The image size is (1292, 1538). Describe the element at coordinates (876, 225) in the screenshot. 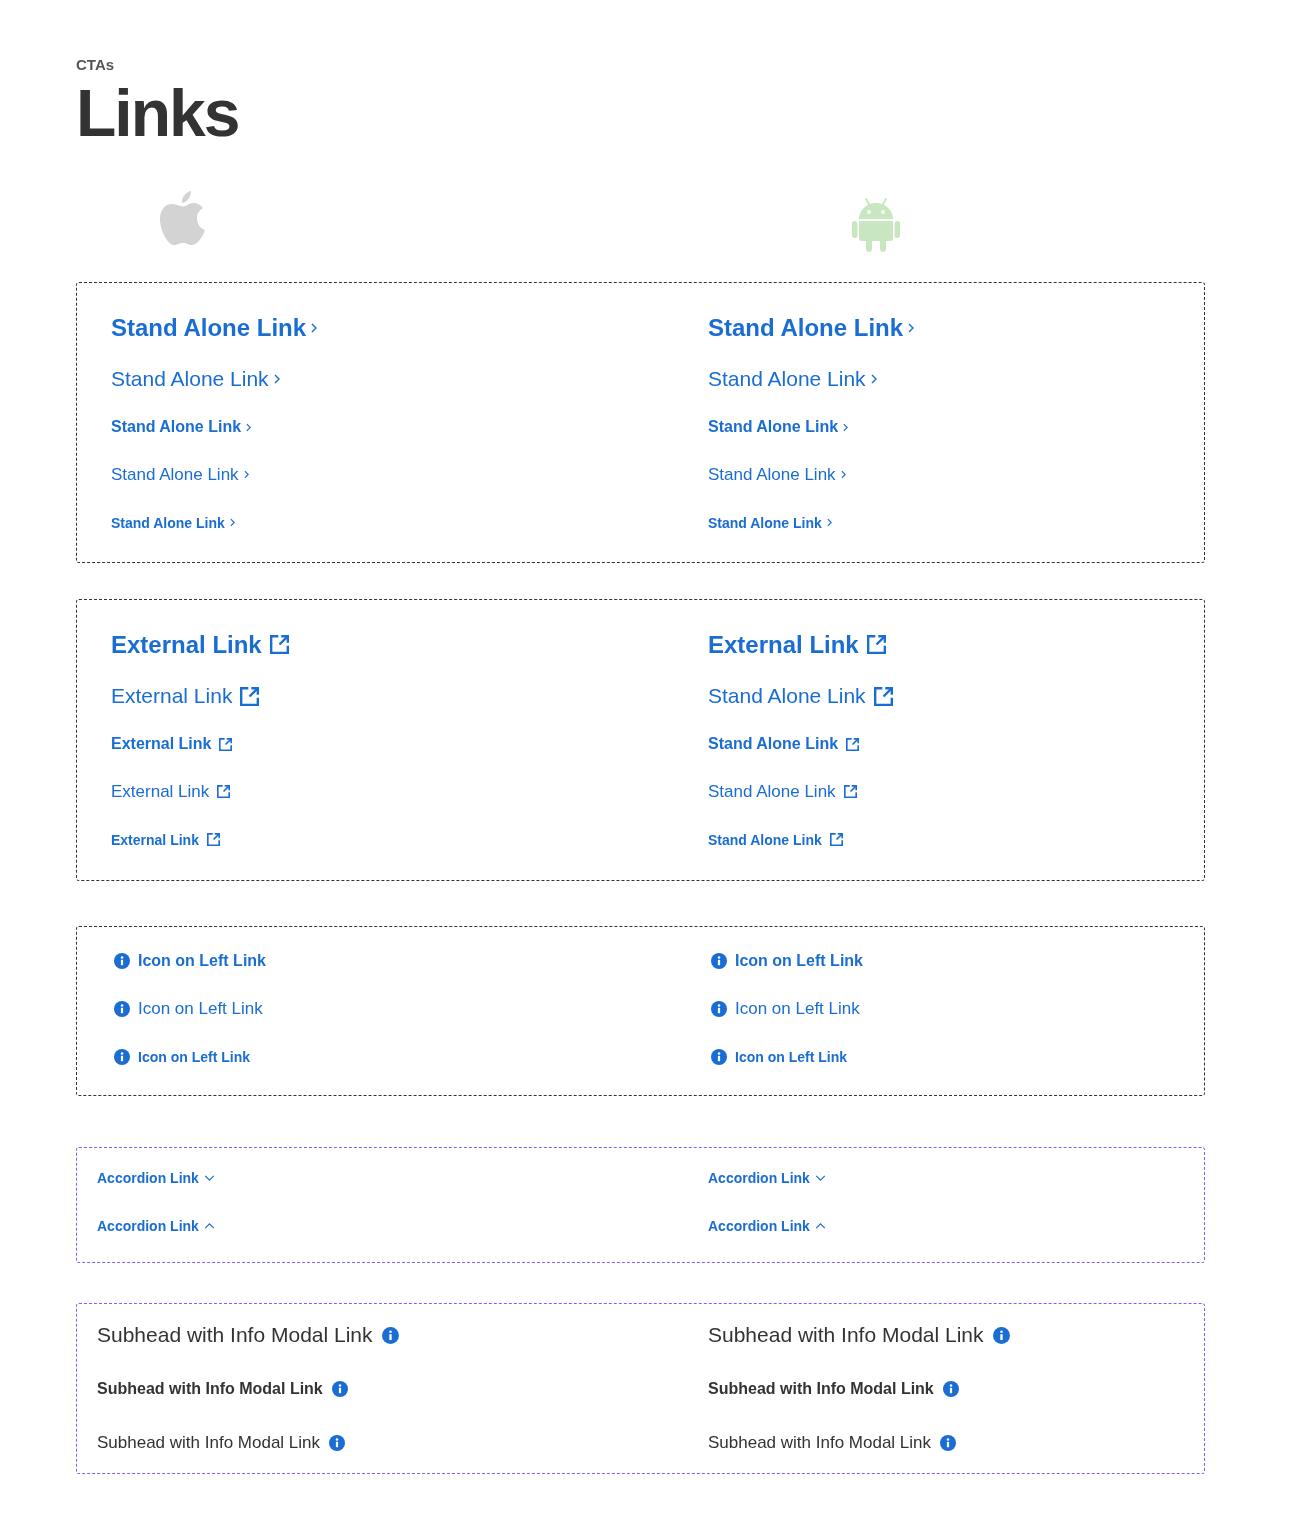

I see `robot-icon` at that location.